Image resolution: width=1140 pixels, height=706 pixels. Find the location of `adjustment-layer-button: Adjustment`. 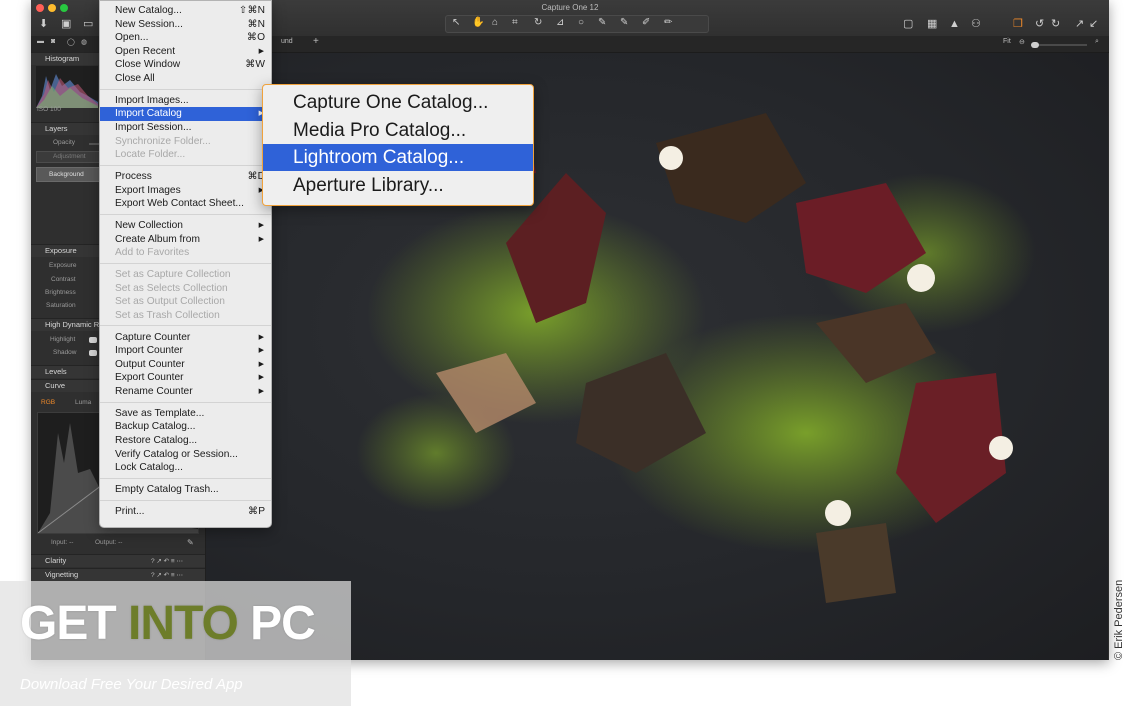

adjustment-layer-button: Adjustment is located at coordinates (68, 157).